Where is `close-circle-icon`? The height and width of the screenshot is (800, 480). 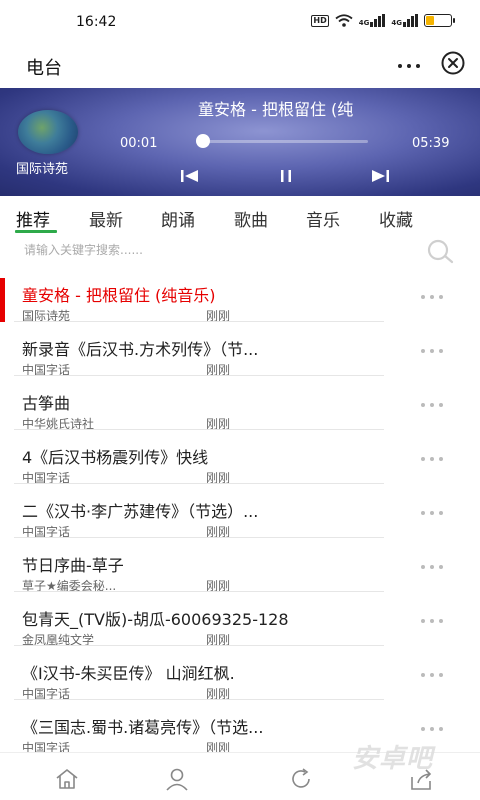
close-circle-icon is located at coordinates (453, 63).